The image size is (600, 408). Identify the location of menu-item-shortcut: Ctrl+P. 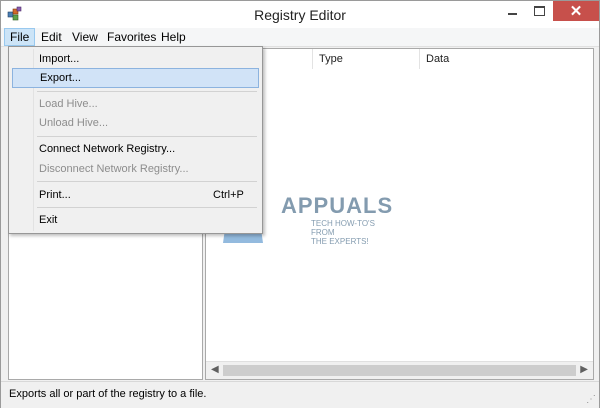
(228, 195).